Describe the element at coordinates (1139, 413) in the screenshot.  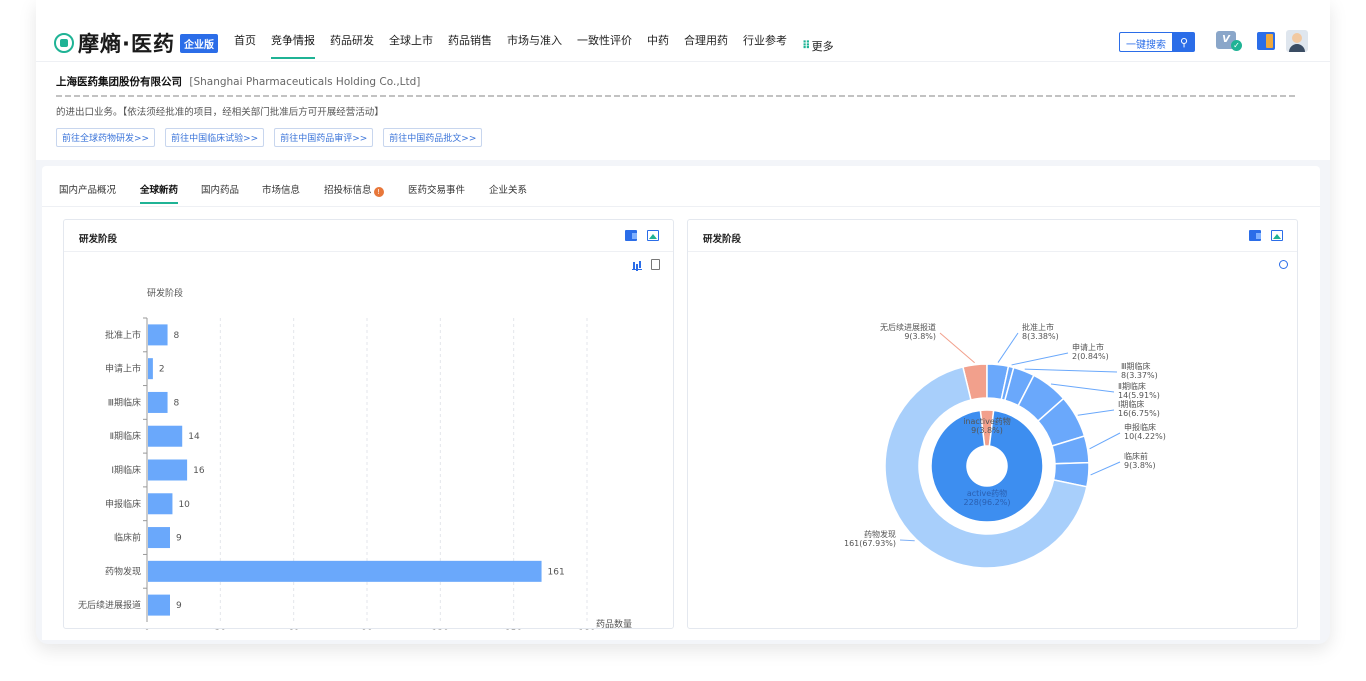
I see `outer-label-value: 16(6.75%)` at that location.